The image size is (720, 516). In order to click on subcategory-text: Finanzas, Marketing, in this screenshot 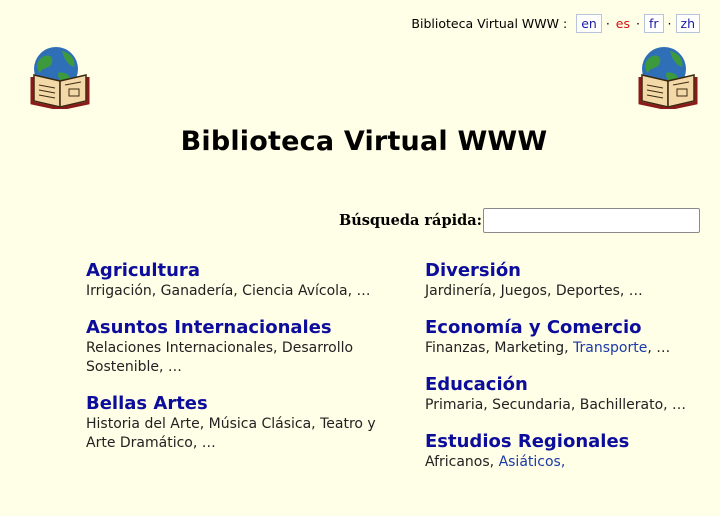, I will do `click(499, 348)`.